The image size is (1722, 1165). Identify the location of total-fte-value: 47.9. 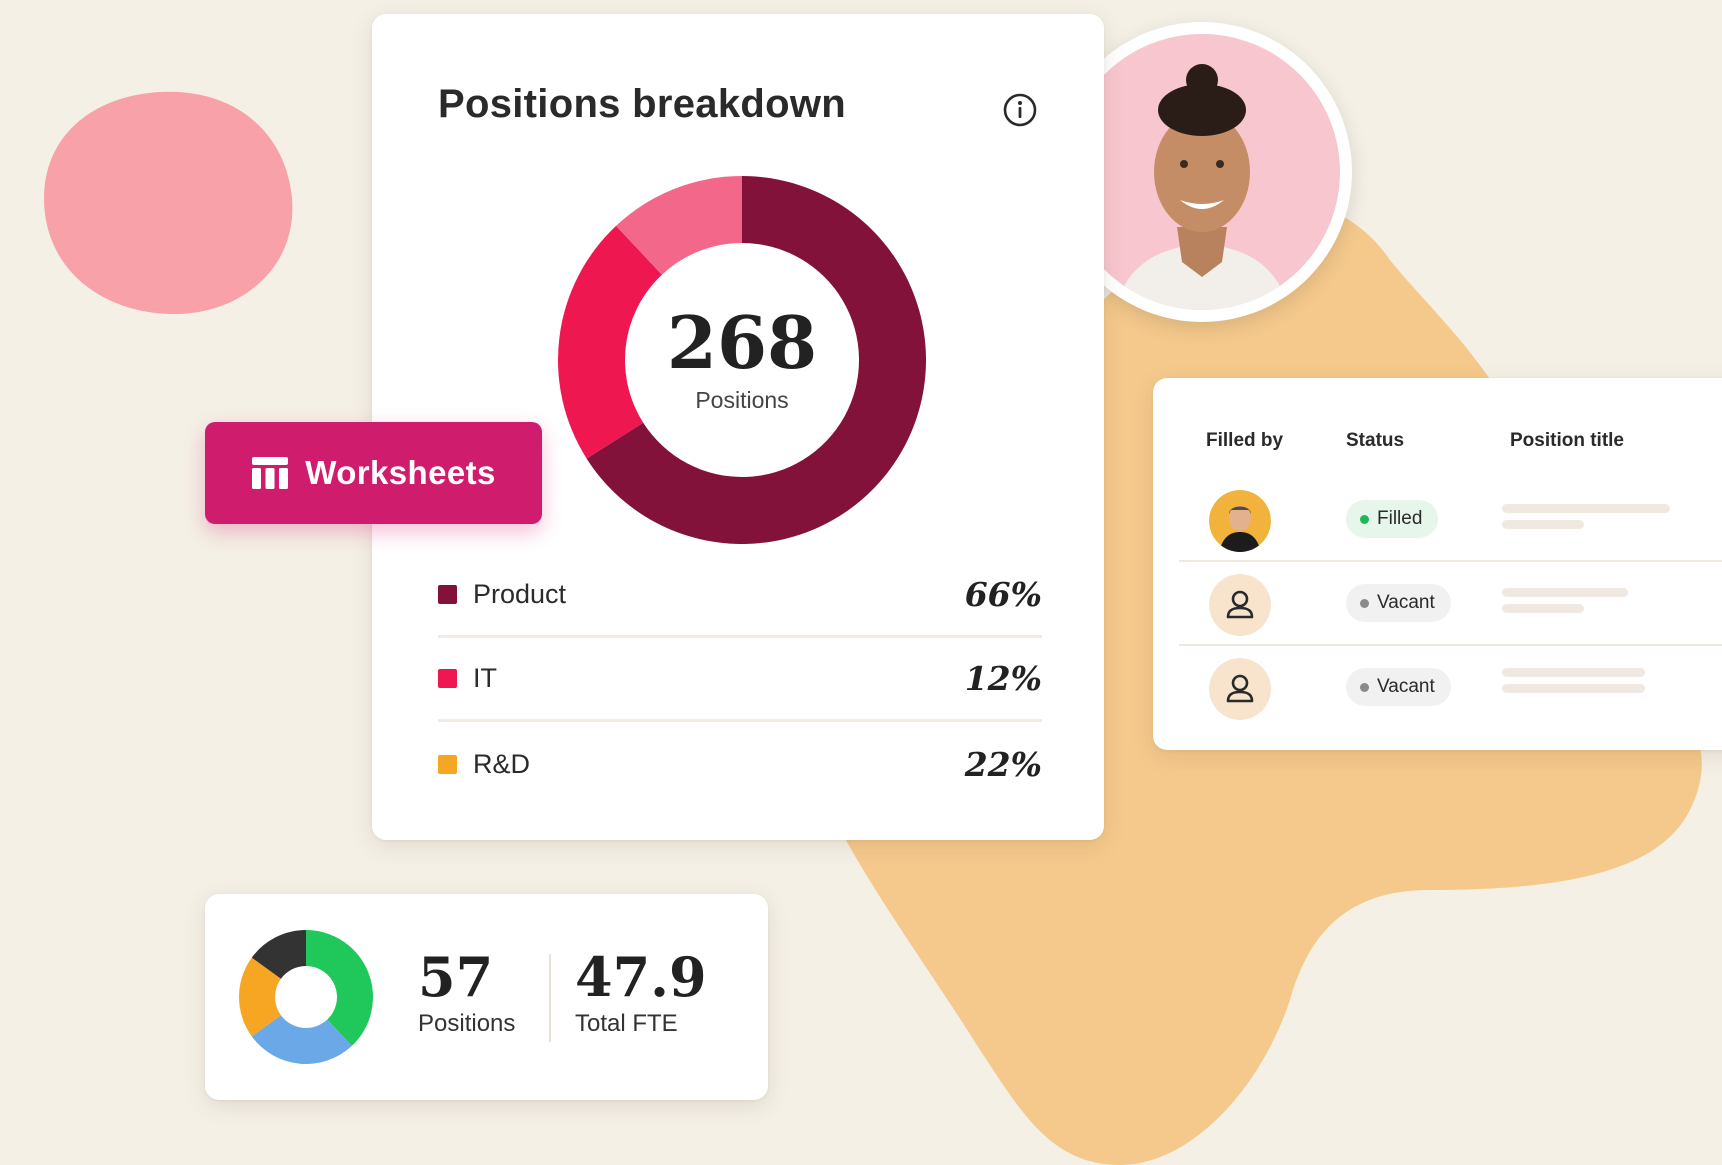
(641, 977).